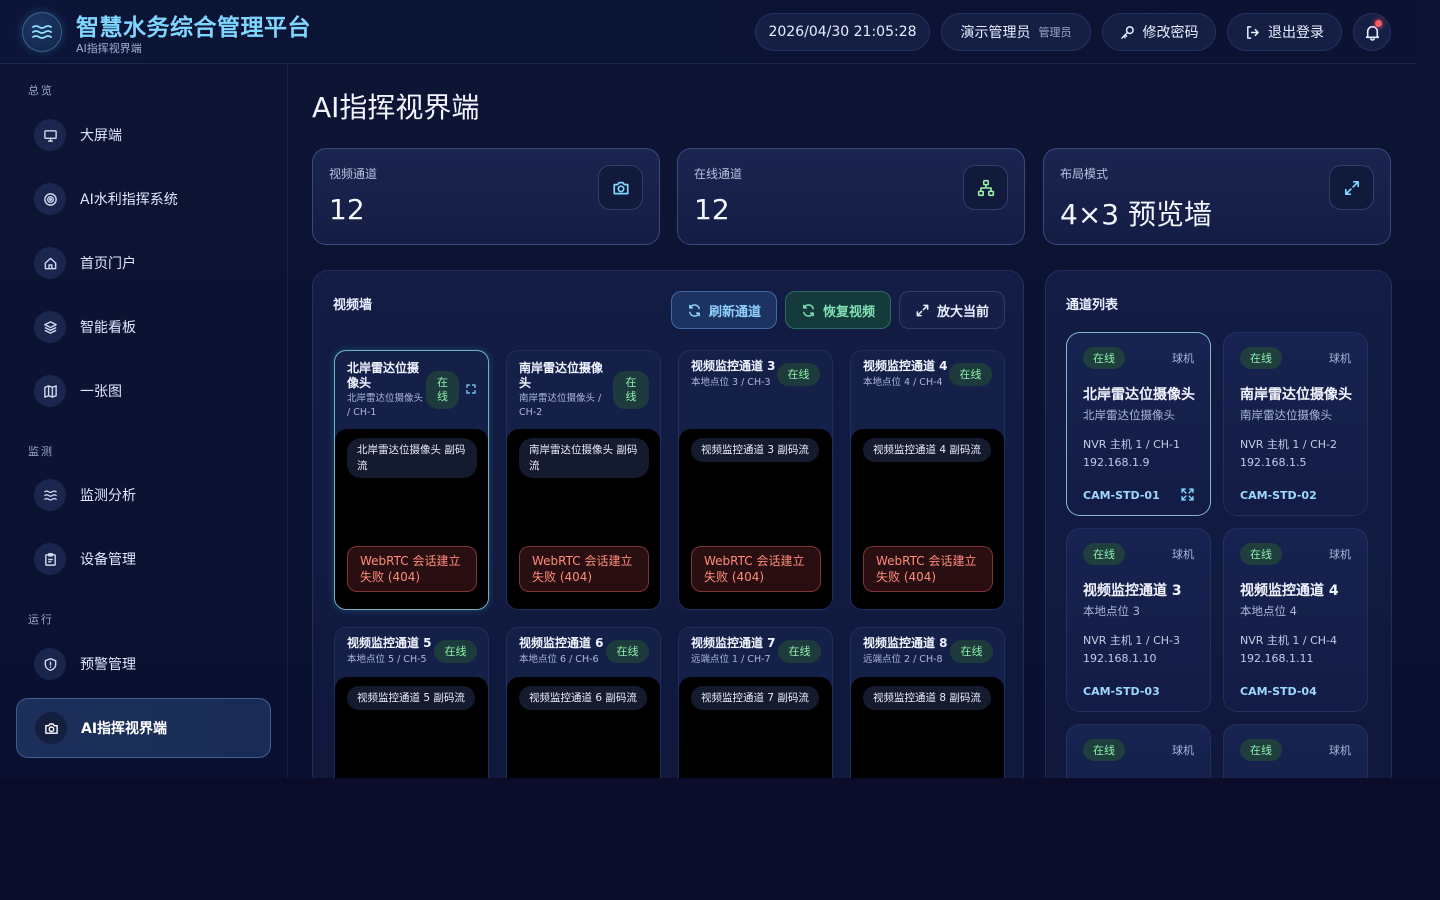  Describe the element at coordinates (143, 263) in the screenshot. I see `sidebar-item-home-portal: 首页门户` at that location.